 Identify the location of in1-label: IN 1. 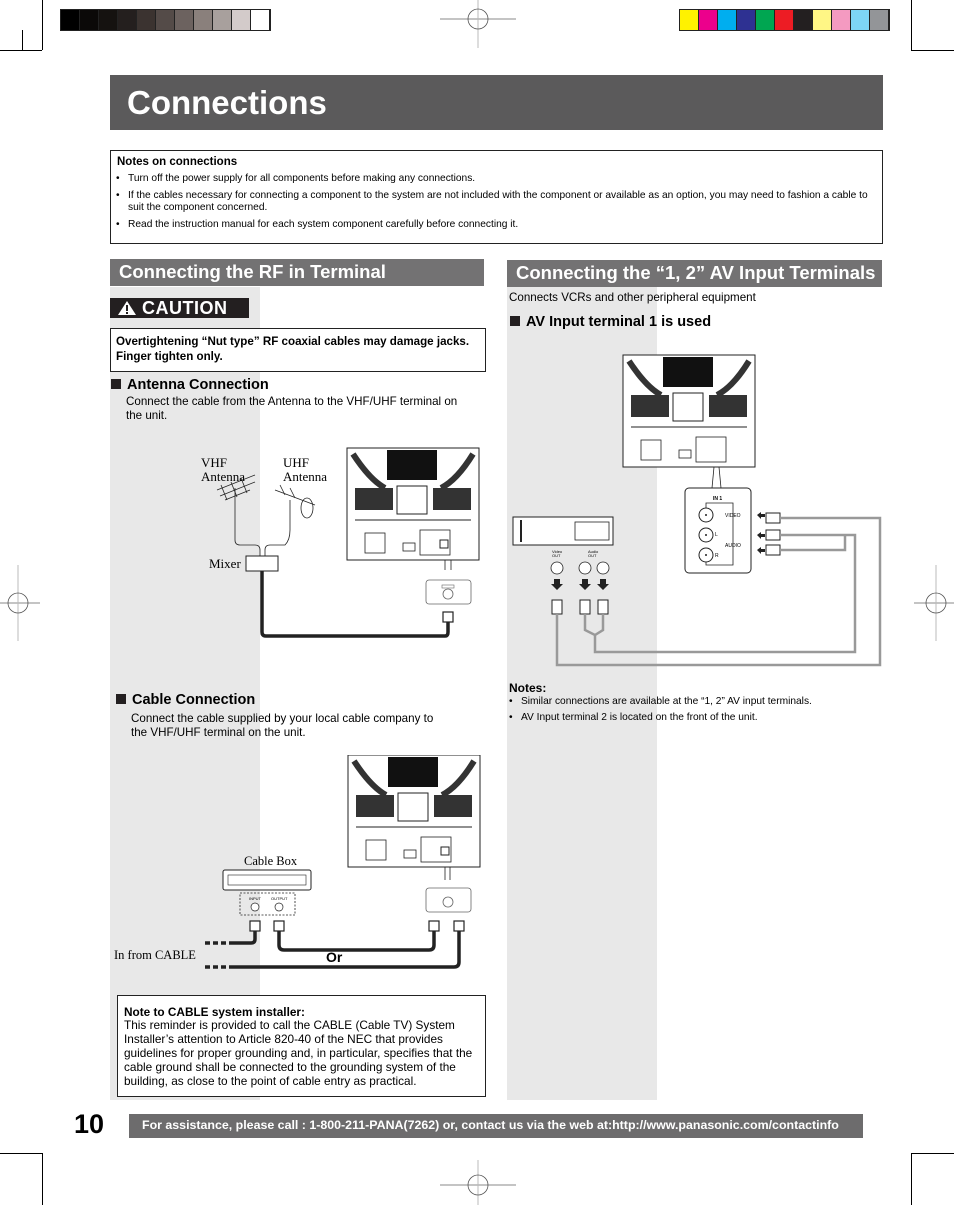
(717, 499).